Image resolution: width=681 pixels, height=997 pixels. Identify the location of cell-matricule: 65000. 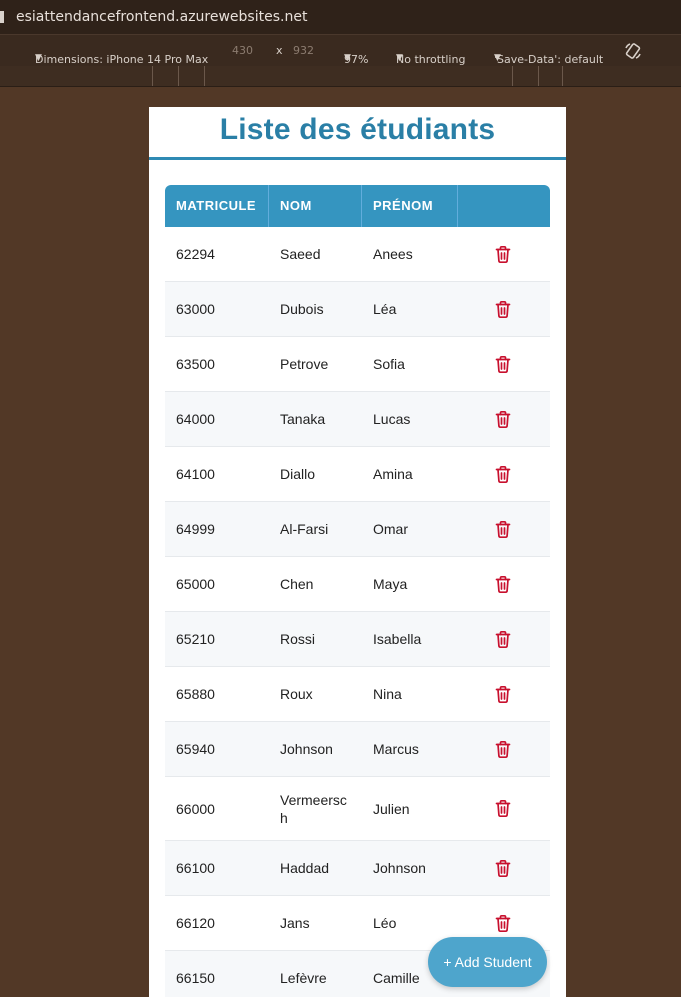
(195, 584).